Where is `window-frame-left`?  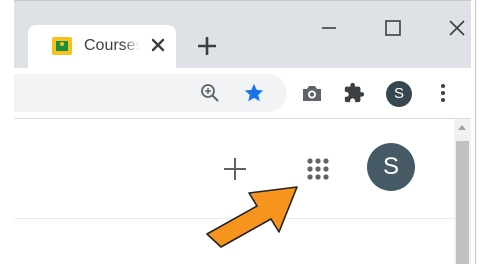
window-frame-left is located at coordinates (7, 132).